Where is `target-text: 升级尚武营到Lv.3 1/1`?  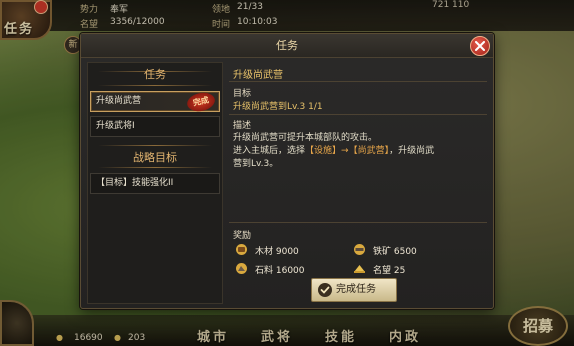
target-text: 升级尚武营到Lv.3 1/1 is located at coordinates (278, 107).